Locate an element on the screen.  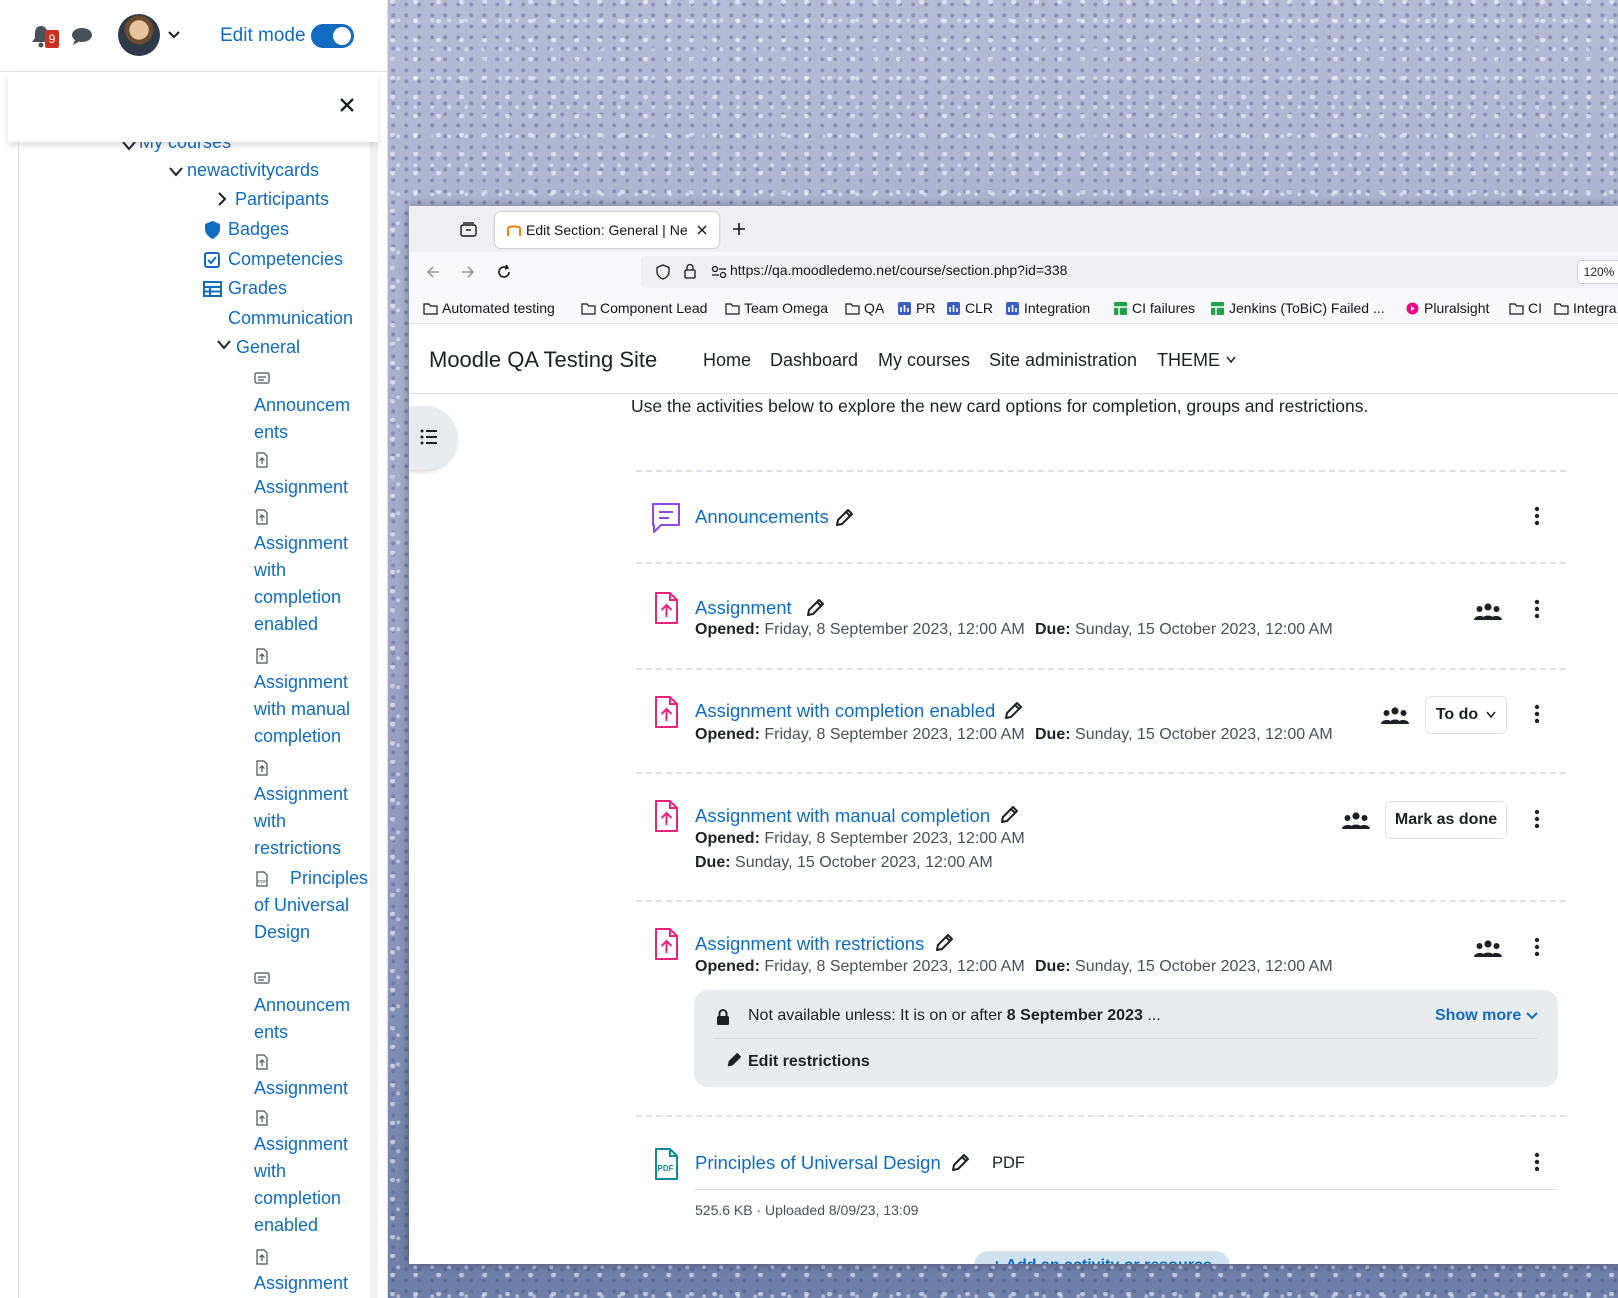
nav-activity: Assignment with restrictions is located at coordinates (309, 821).